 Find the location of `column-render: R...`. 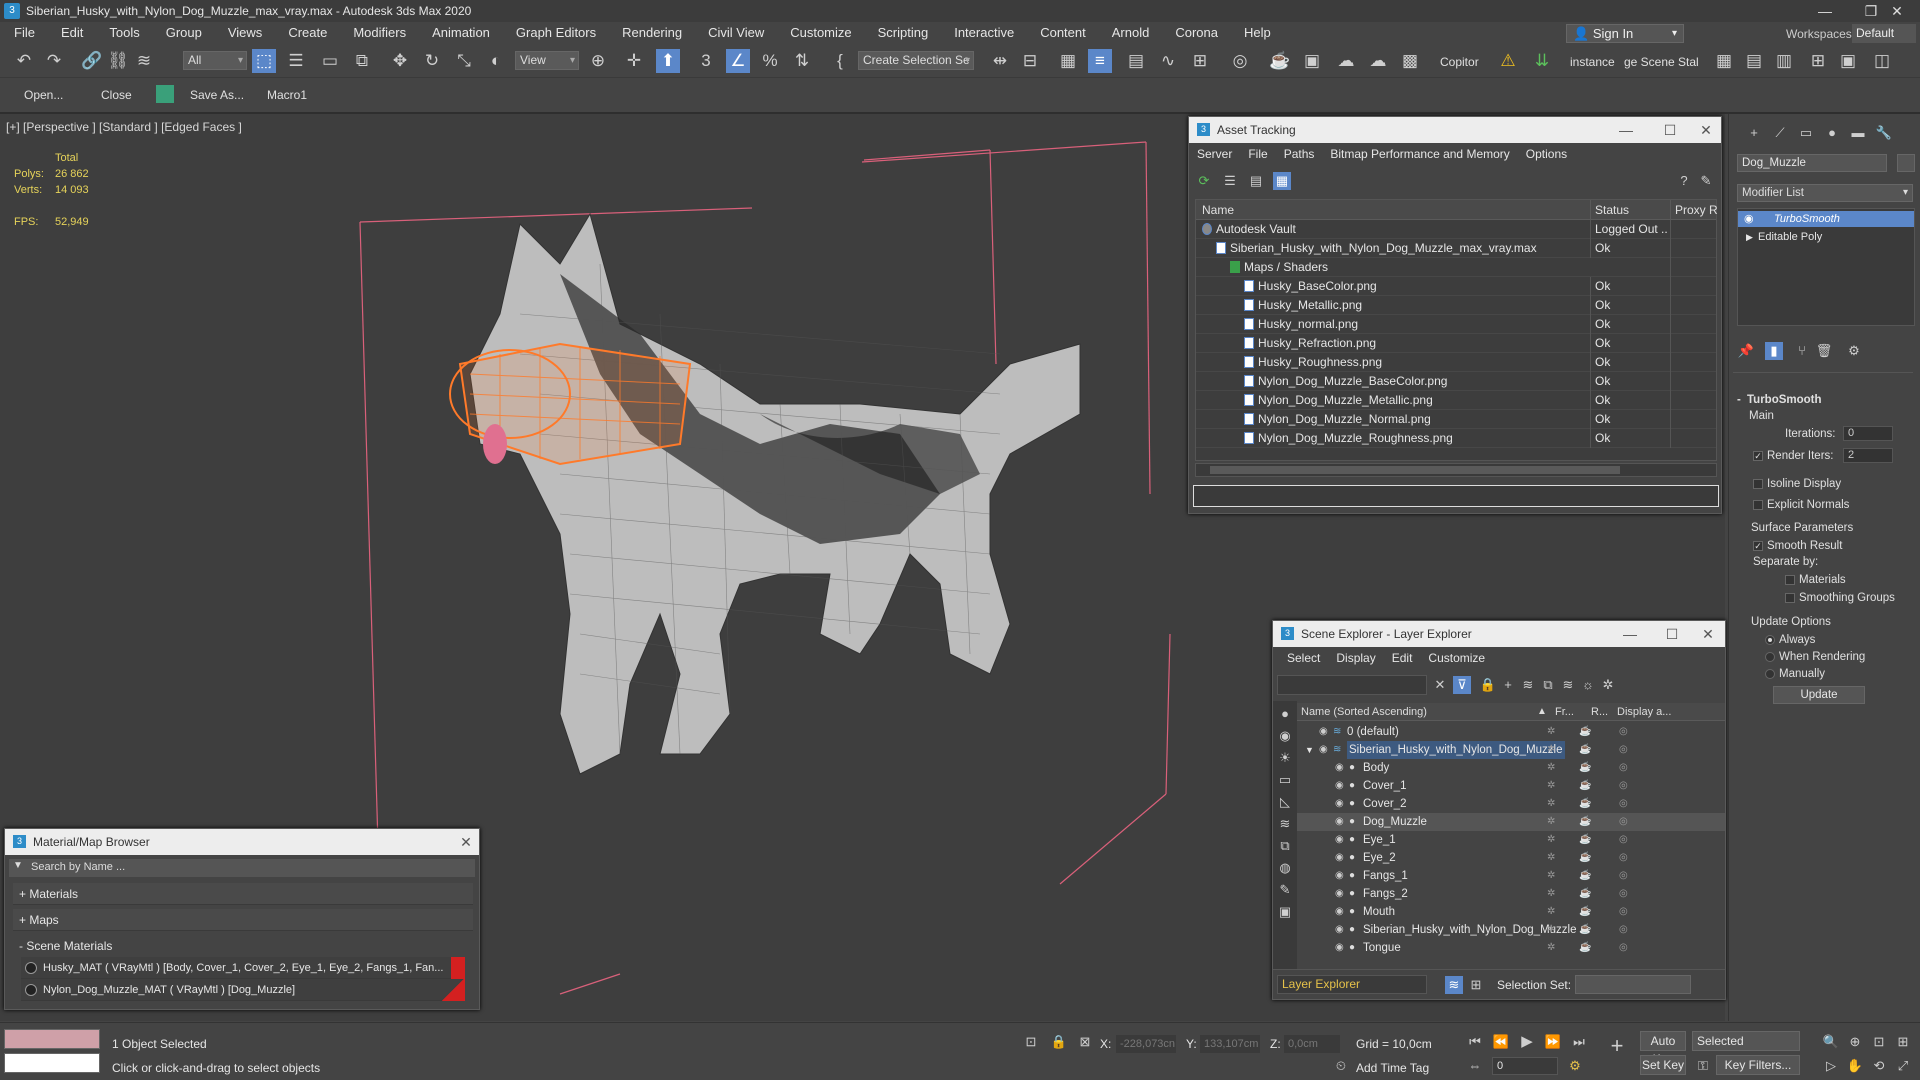

column-render: R... is located at coordinates (1599, 712).